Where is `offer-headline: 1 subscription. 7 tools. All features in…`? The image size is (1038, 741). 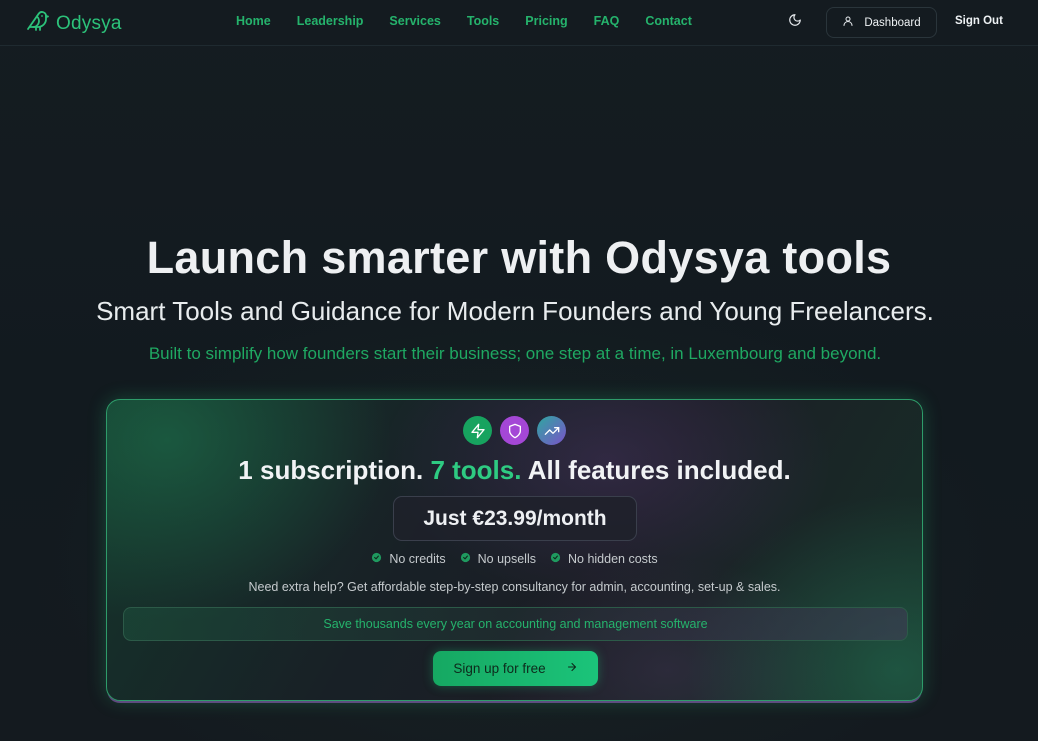 offer-headline: 1 subscription. 7 tools. All features in… is located at coordinates (514, 470).